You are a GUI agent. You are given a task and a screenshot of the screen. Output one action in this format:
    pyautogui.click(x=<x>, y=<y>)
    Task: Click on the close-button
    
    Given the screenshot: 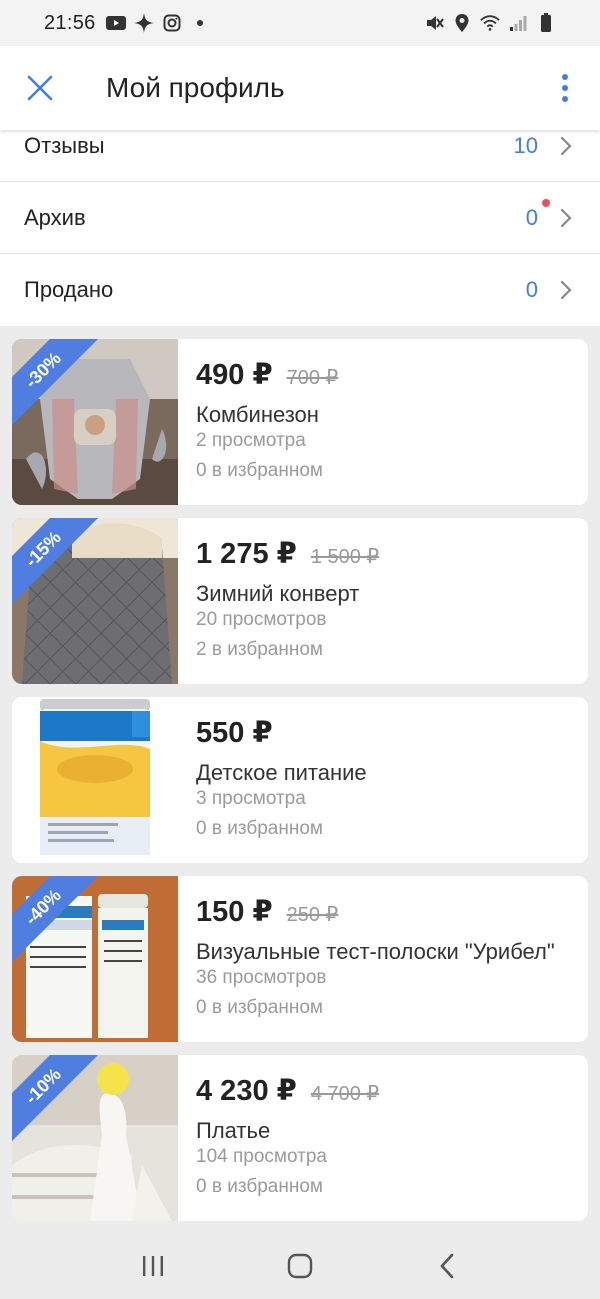 What is the action you would take?
    pyautogui.click(x=40, y=88)
    